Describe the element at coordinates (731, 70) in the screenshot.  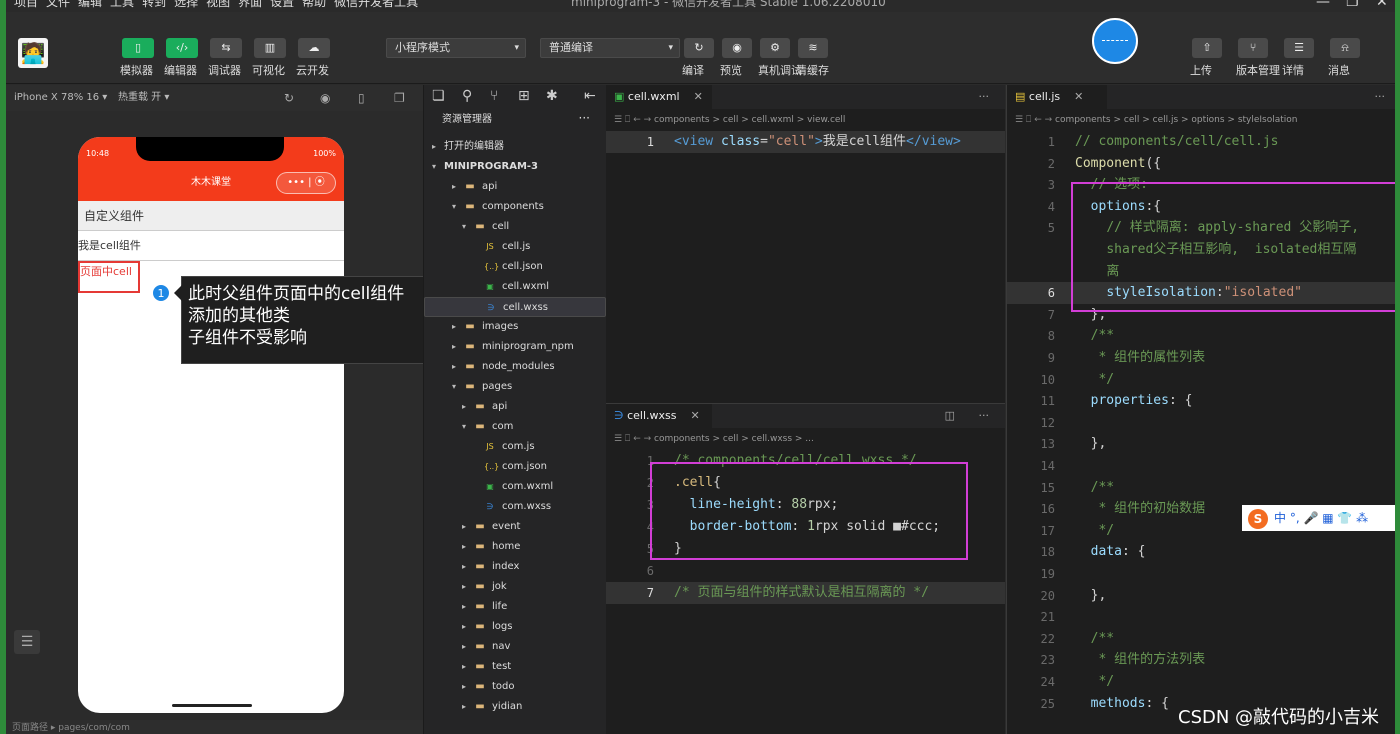
I see `toolbar-label: 预览` at that location.